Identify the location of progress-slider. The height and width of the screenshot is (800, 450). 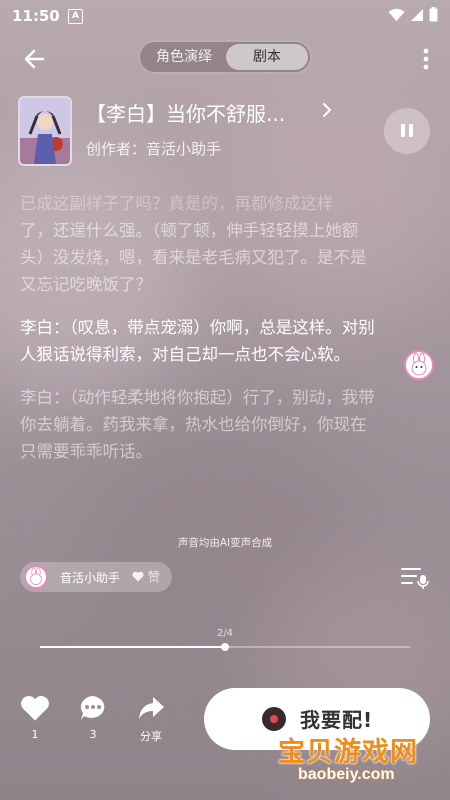
(225, 647).